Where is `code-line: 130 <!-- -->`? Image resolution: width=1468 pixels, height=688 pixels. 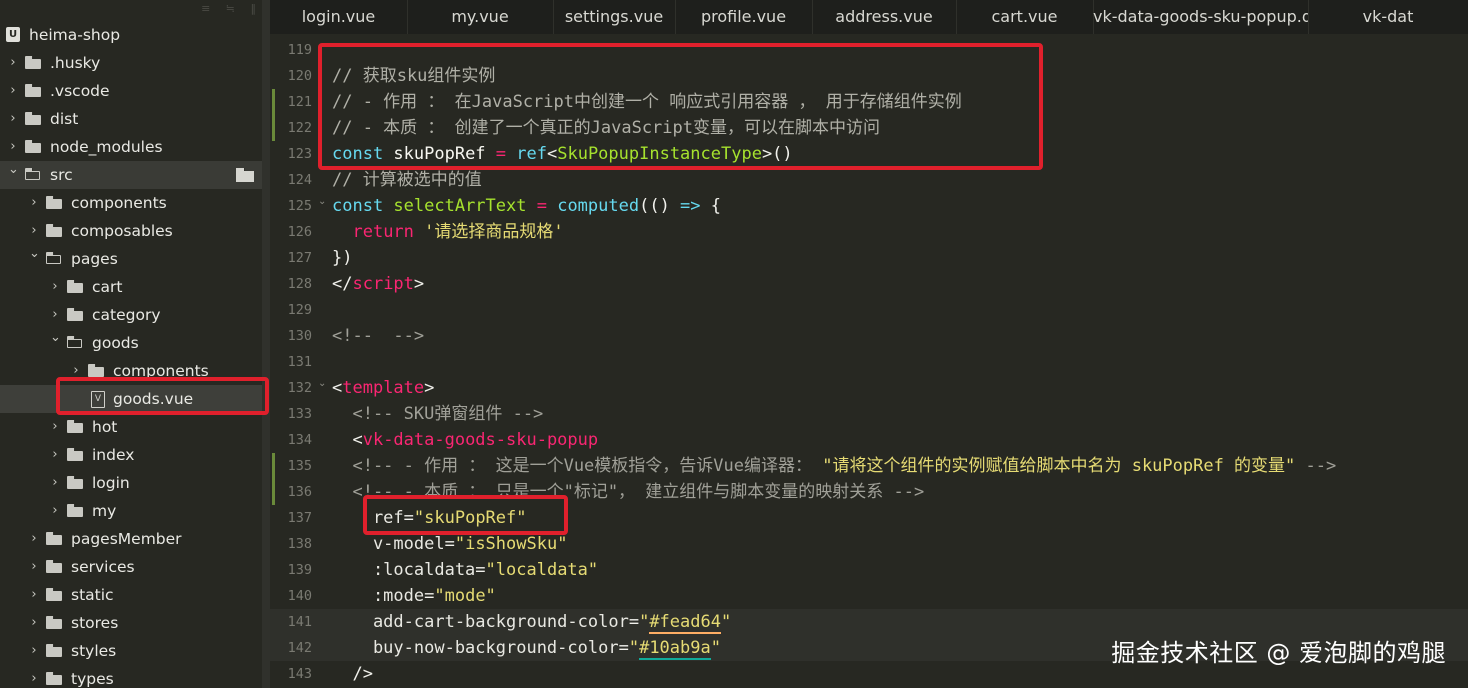 code-line: 130 <!-- --> is located at coordinates (869, 336).